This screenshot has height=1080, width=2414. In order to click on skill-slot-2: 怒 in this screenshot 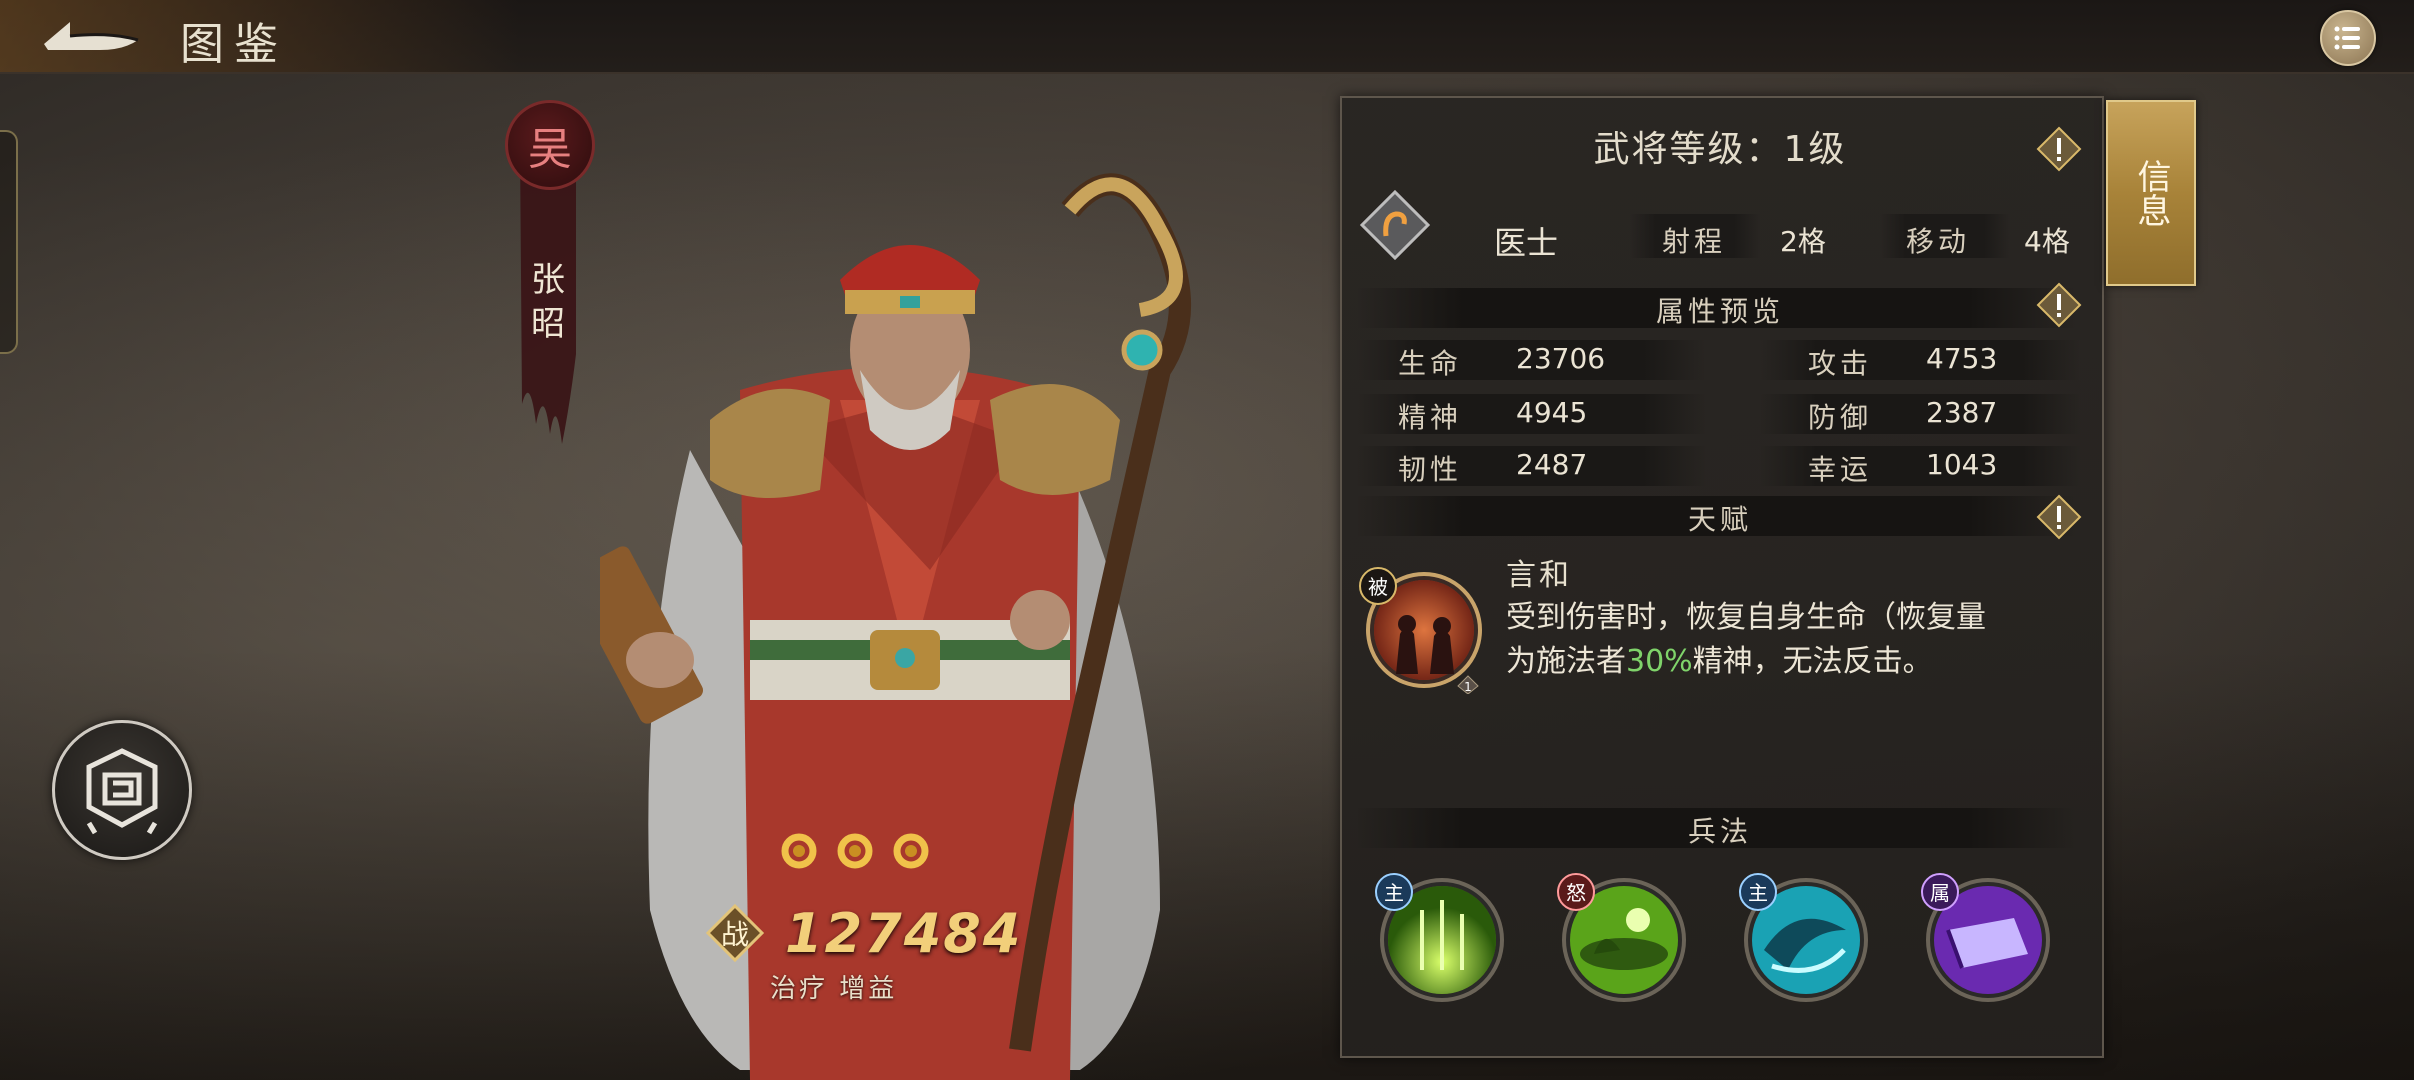, I will do `click(1621, 937)`.